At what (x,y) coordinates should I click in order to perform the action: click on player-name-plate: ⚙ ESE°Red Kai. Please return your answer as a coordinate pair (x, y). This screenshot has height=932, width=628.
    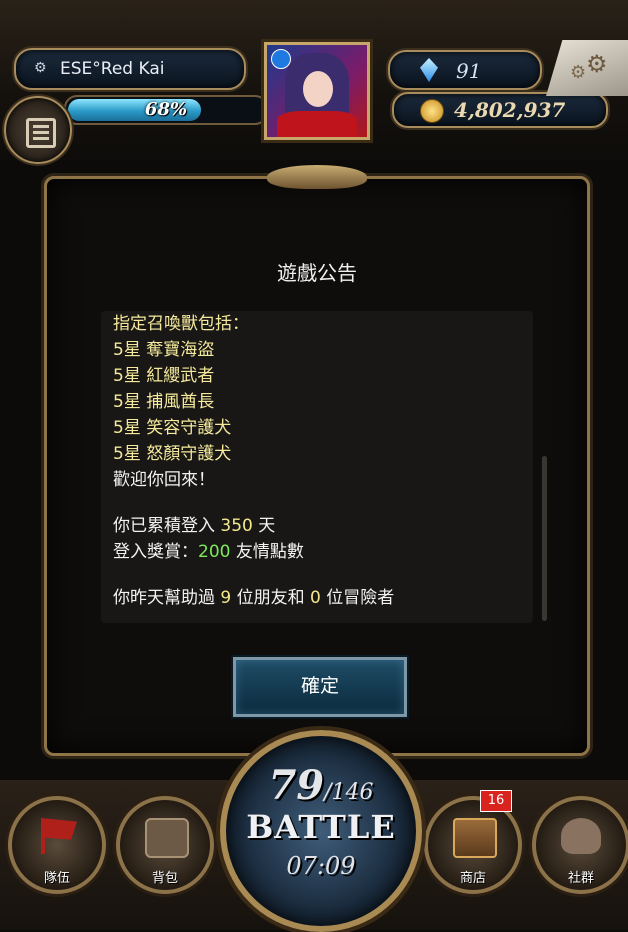
    Looking at the image, I should click on (130, 69).